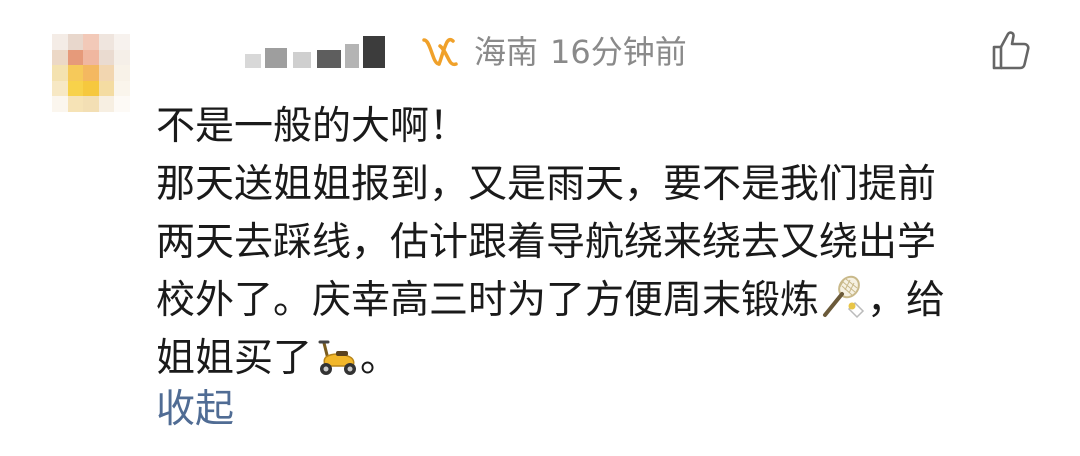 Image resolution: width=1080 pixels, height=456 pixels. I want to click on comment-location: 海南, so click(506, 52).